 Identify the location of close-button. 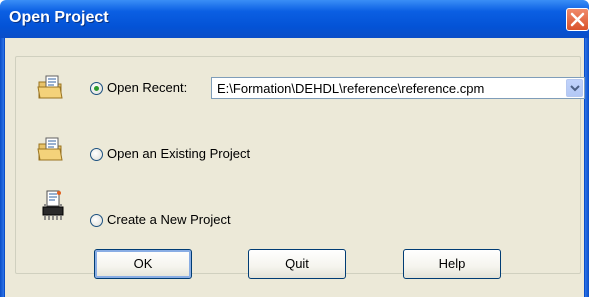
(577, 19).